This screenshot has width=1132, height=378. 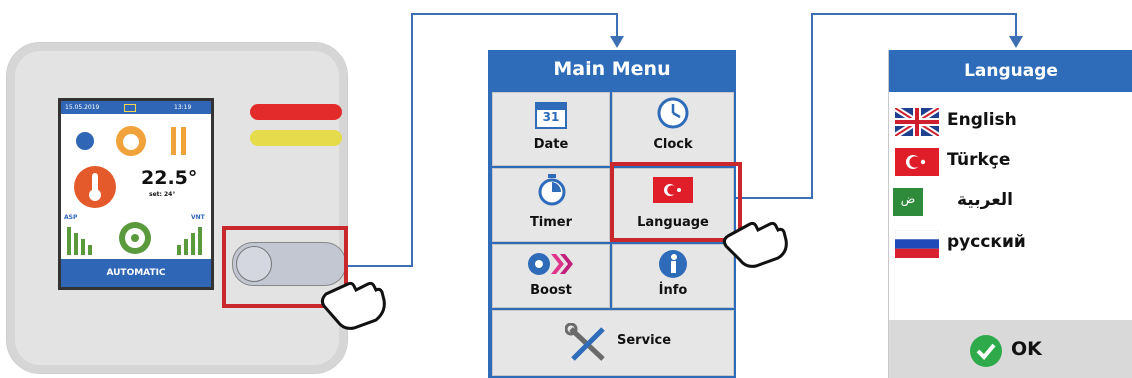 I want to click on ok-button: OK, so click(x=1026, y=349).